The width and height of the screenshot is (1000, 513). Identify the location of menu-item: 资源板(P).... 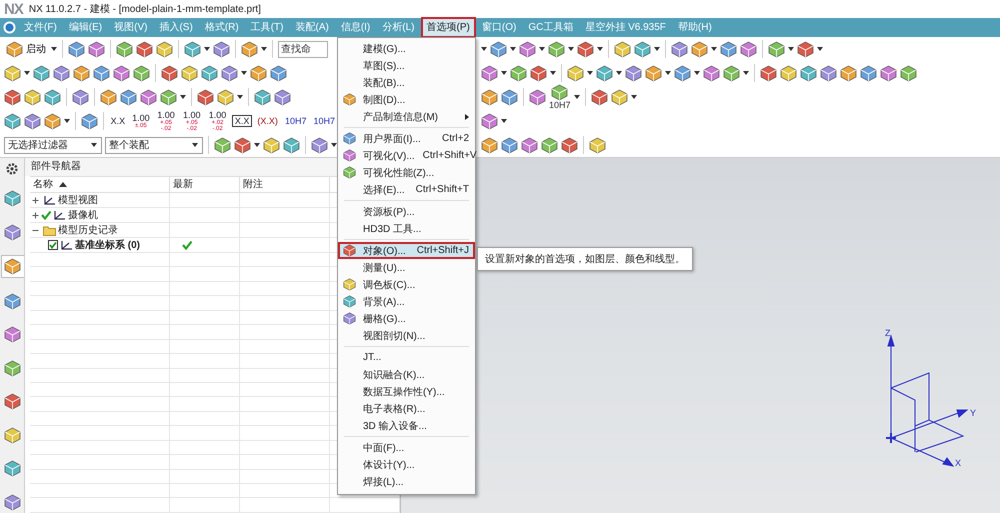
(406, 211).